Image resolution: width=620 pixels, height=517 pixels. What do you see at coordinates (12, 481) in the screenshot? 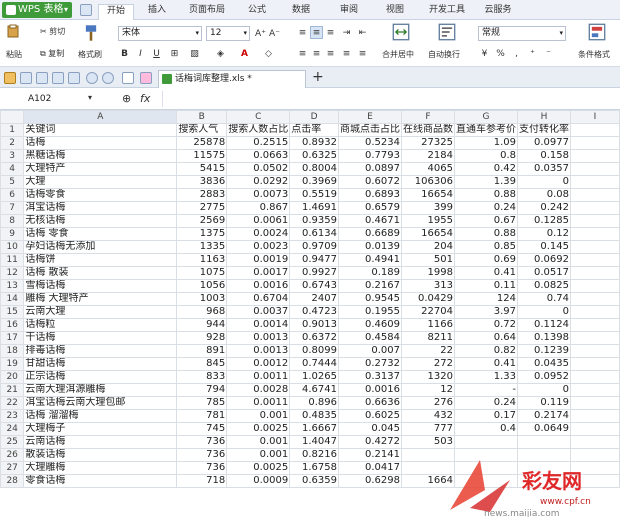
I see `row-header: 28` at bounding box center [12, 481].